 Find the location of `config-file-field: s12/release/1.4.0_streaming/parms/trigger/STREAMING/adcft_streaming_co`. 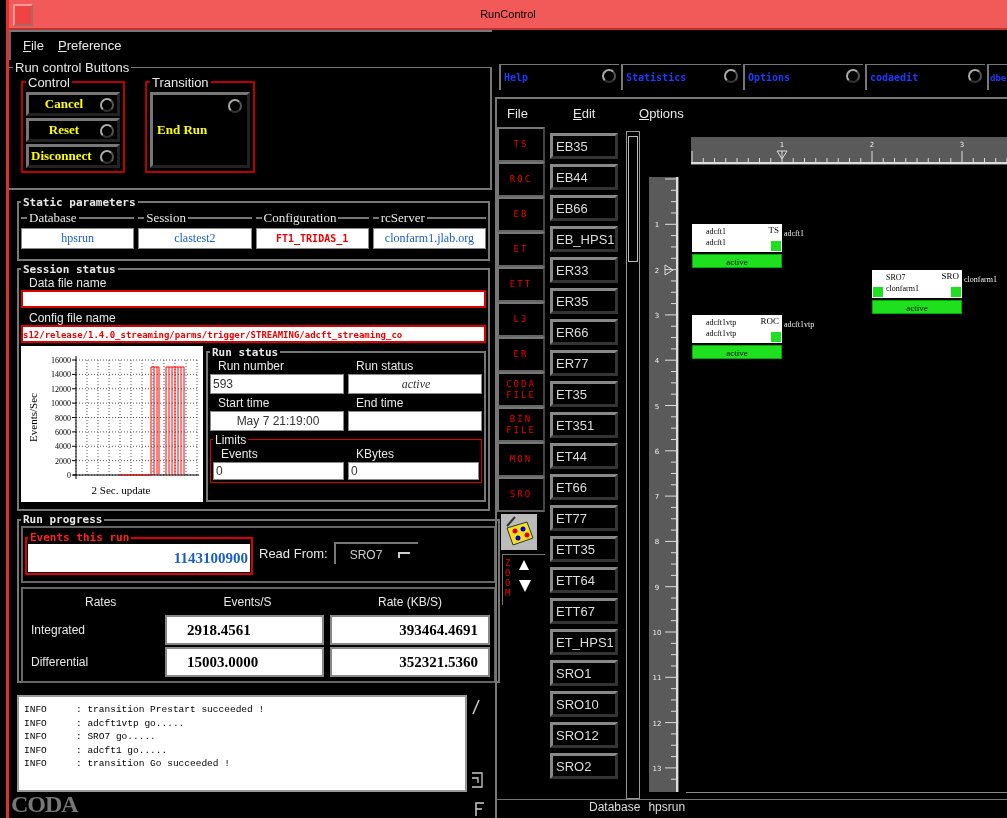

config-file-field: s12/release/1.4.0_streaming/parms/trigger/STREAMING/adcft_streaming_co is located at coordinates (253, 333).